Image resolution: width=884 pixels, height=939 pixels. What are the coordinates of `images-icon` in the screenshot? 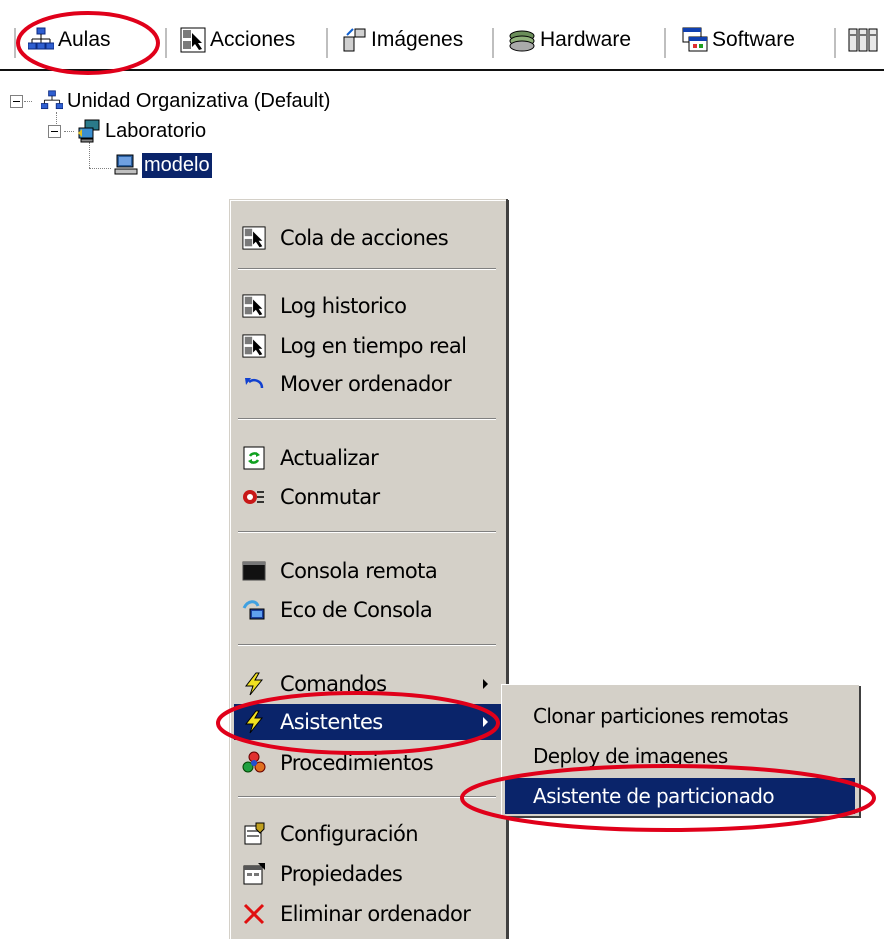 It's located at (354, 40).